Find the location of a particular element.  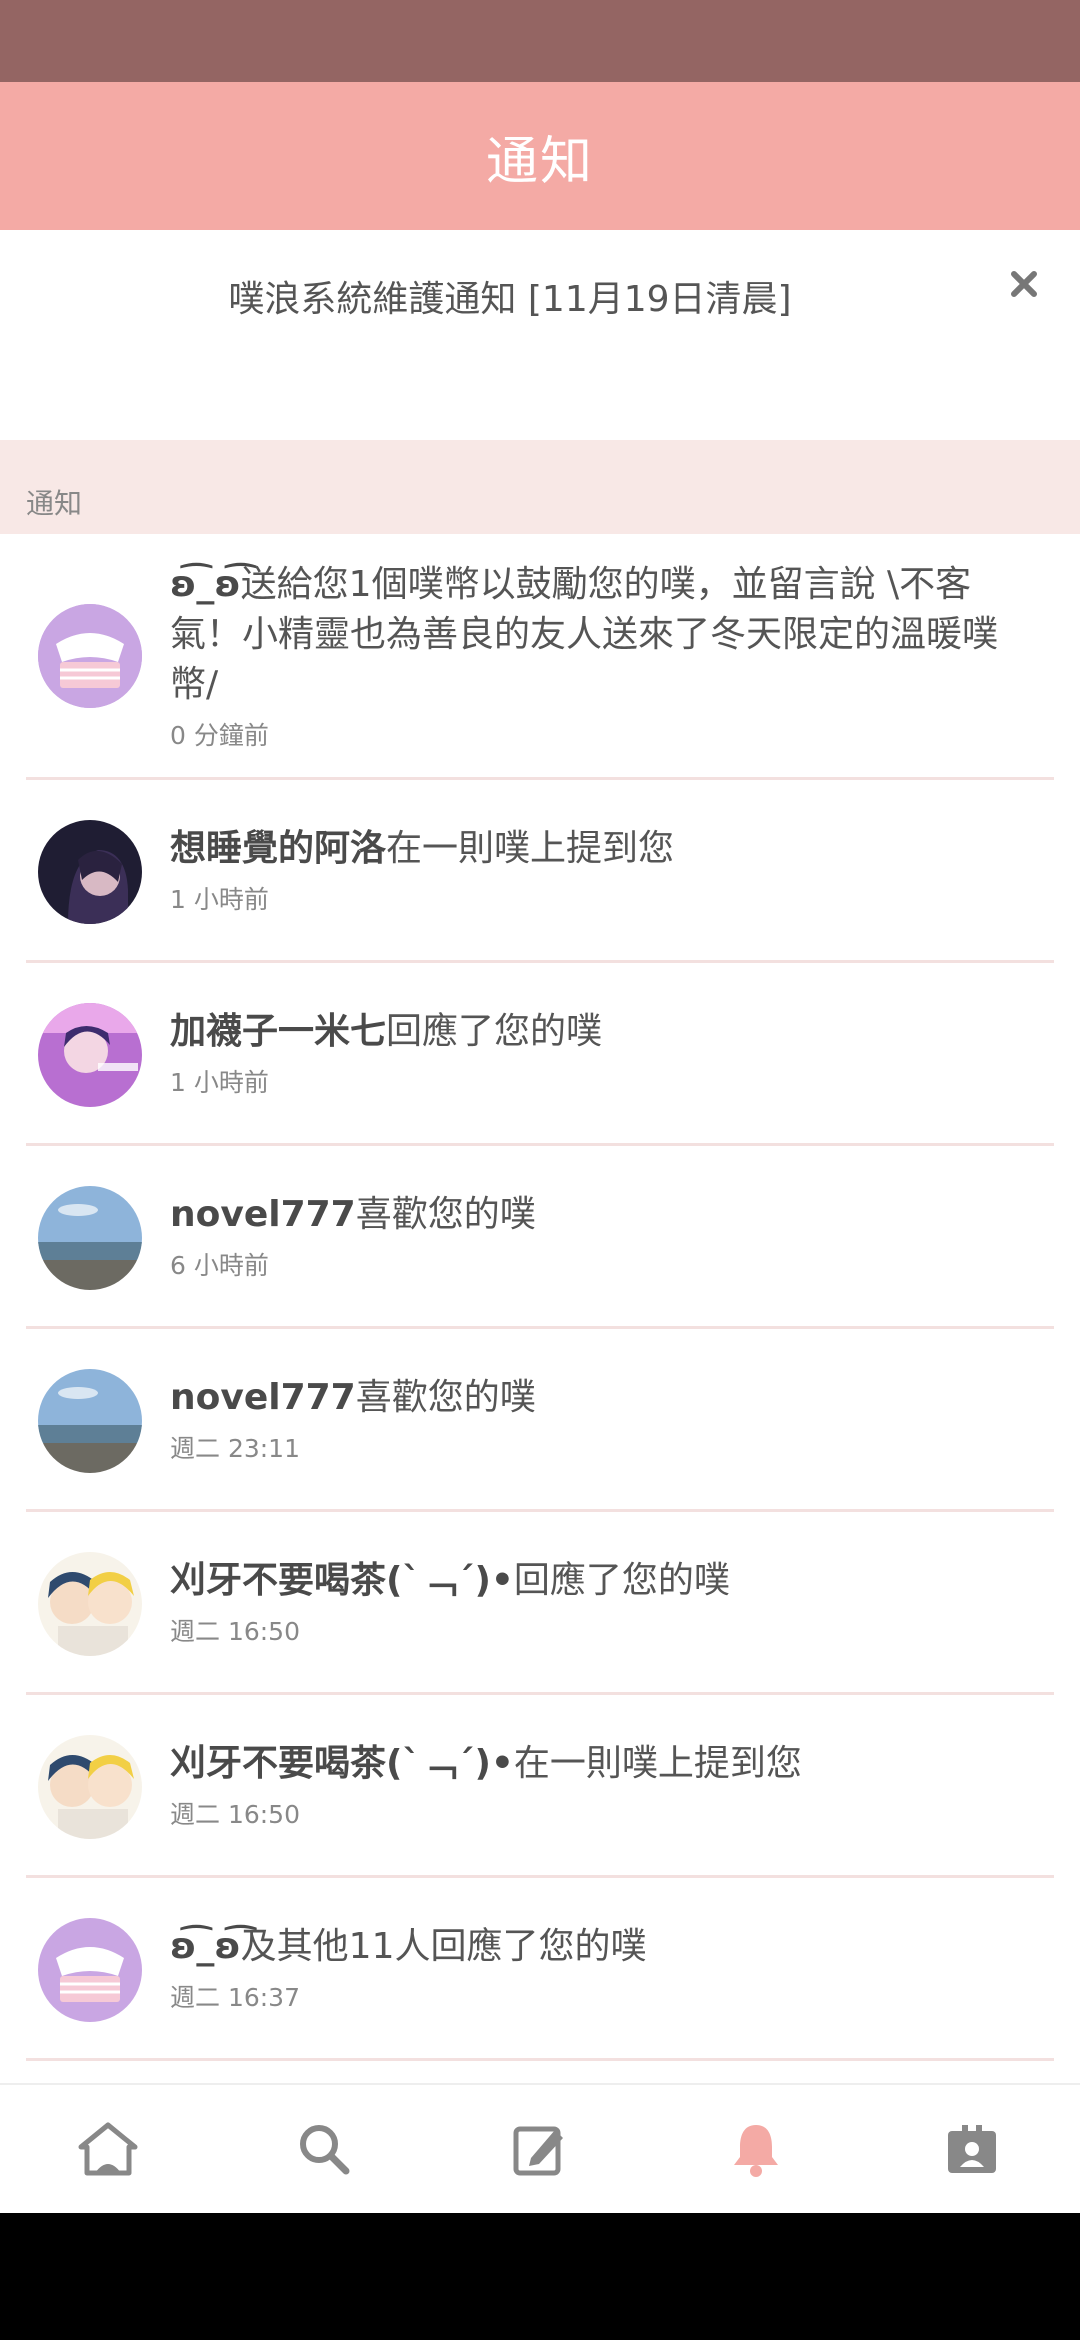

compose-icon is located at coordinates (540, 2149).